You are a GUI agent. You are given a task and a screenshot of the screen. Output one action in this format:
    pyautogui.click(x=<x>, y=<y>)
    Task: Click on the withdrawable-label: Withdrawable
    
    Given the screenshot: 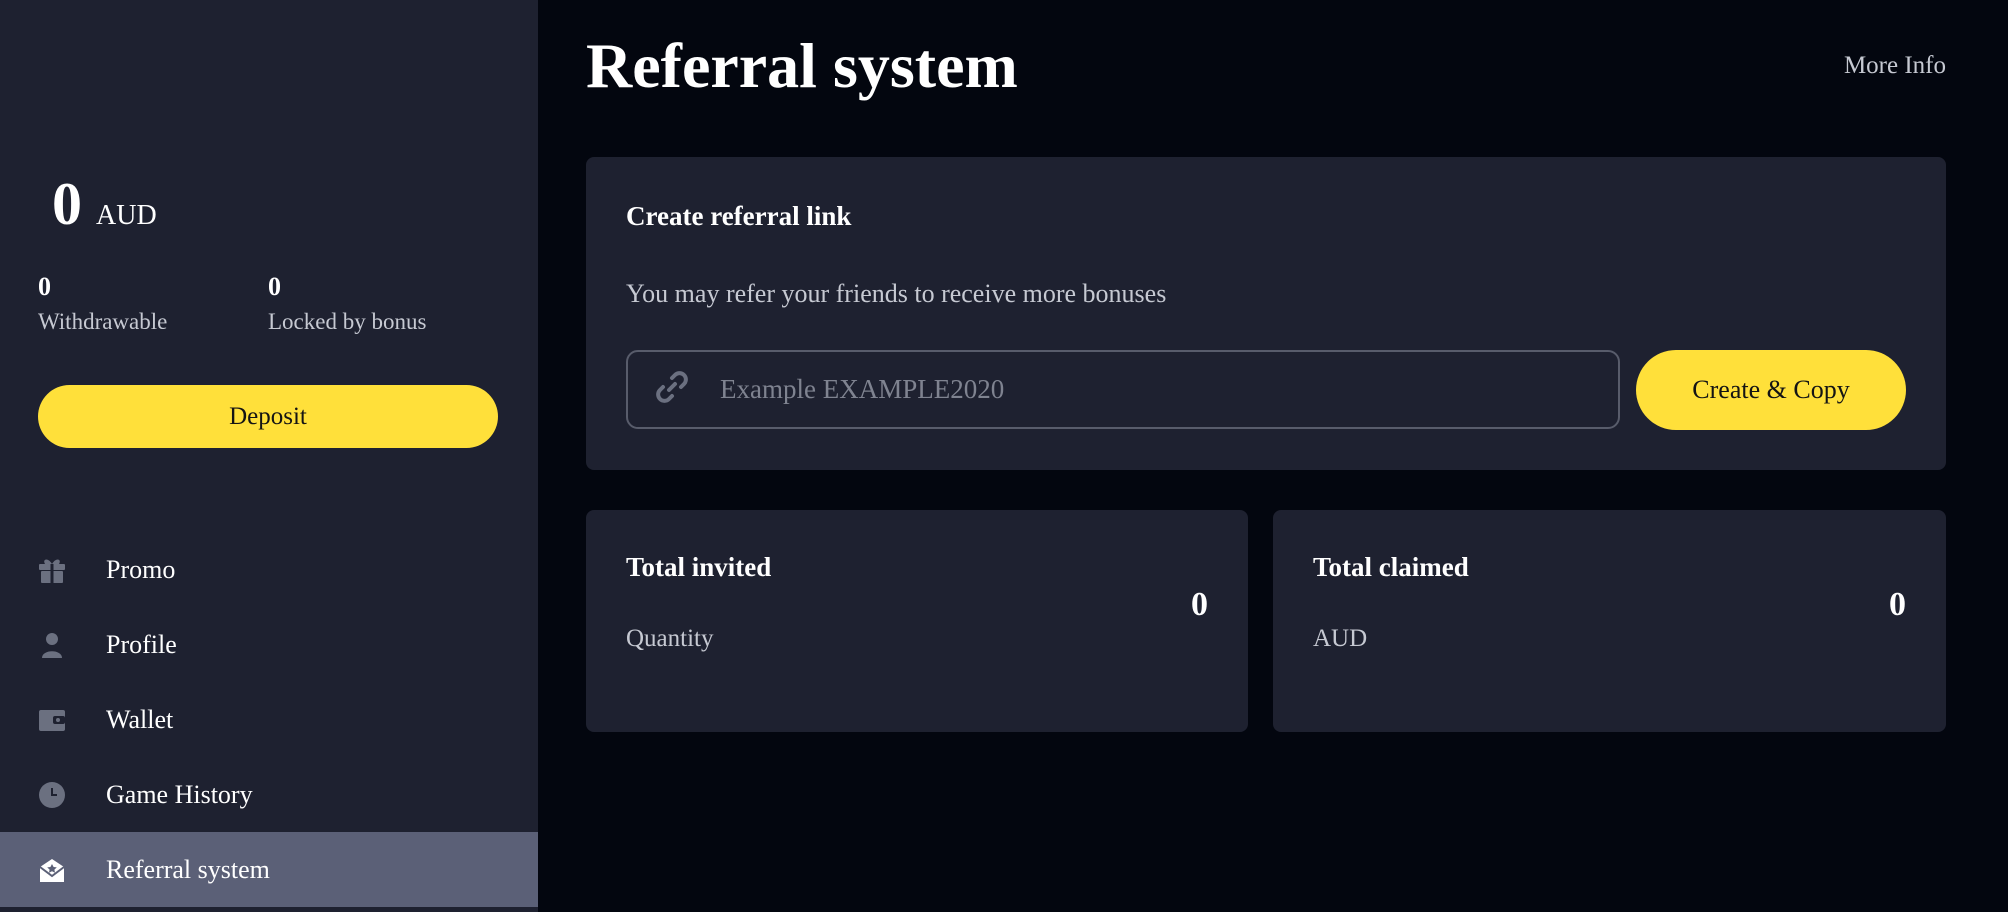 What is the action you would take?
    pyautogui.click(x=103, y=321)
    